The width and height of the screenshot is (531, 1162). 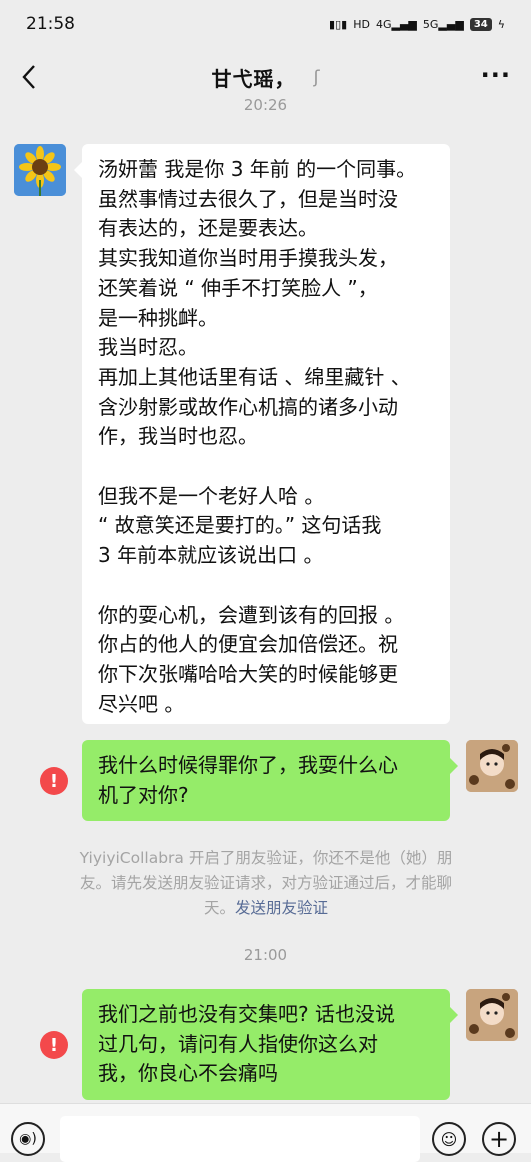 What do you see at coordinates (248, 198) in the screenshot?
I see `message-line: 虽然事情过去很久了，但是当时没` at bounding box center [248, 198].